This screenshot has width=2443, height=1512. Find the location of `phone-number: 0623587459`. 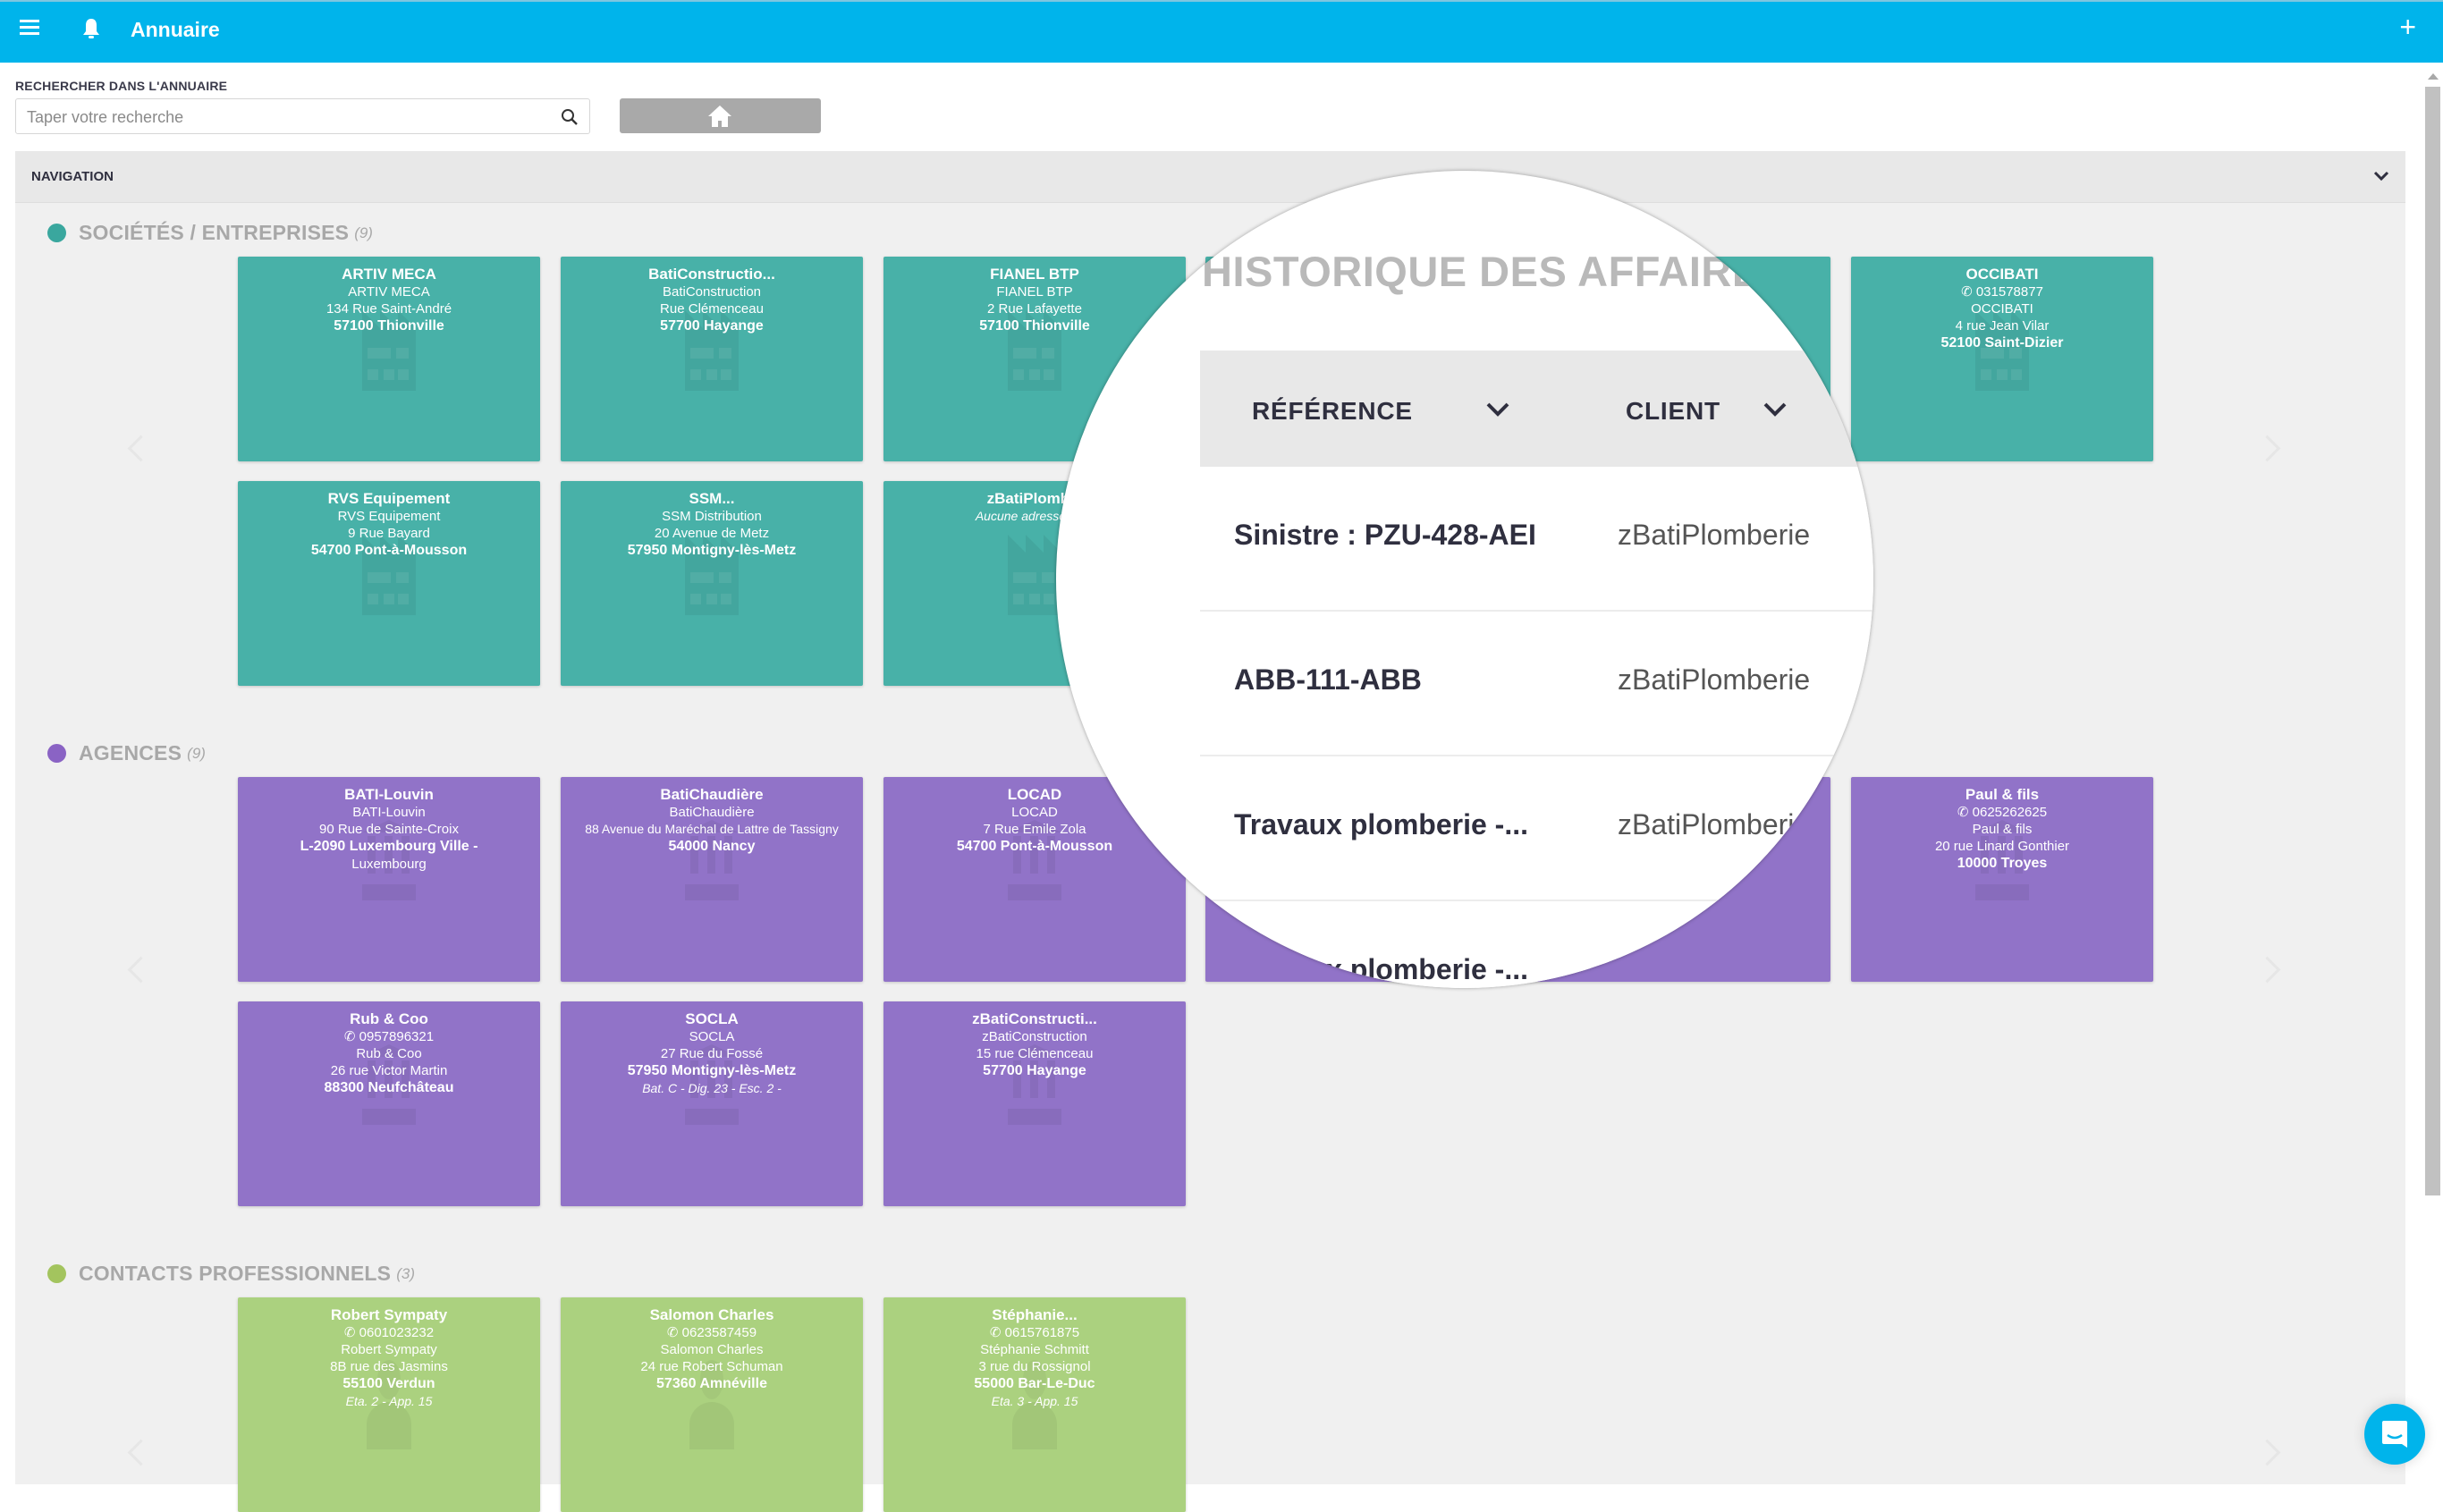

phone-number: 0623587459 is located at coordinates (719, 1333).